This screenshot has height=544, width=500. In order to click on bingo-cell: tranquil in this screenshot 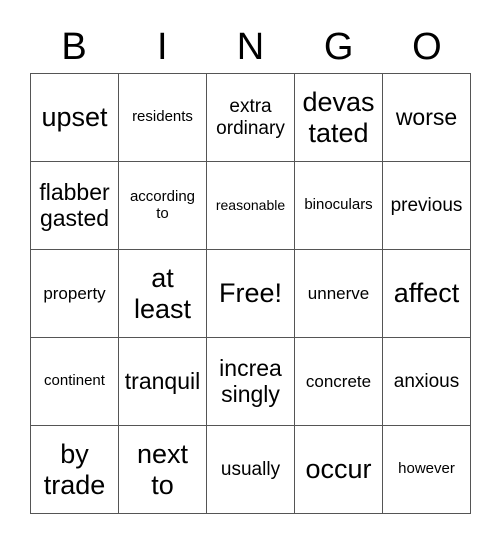, I will do `click(162, 381)`.